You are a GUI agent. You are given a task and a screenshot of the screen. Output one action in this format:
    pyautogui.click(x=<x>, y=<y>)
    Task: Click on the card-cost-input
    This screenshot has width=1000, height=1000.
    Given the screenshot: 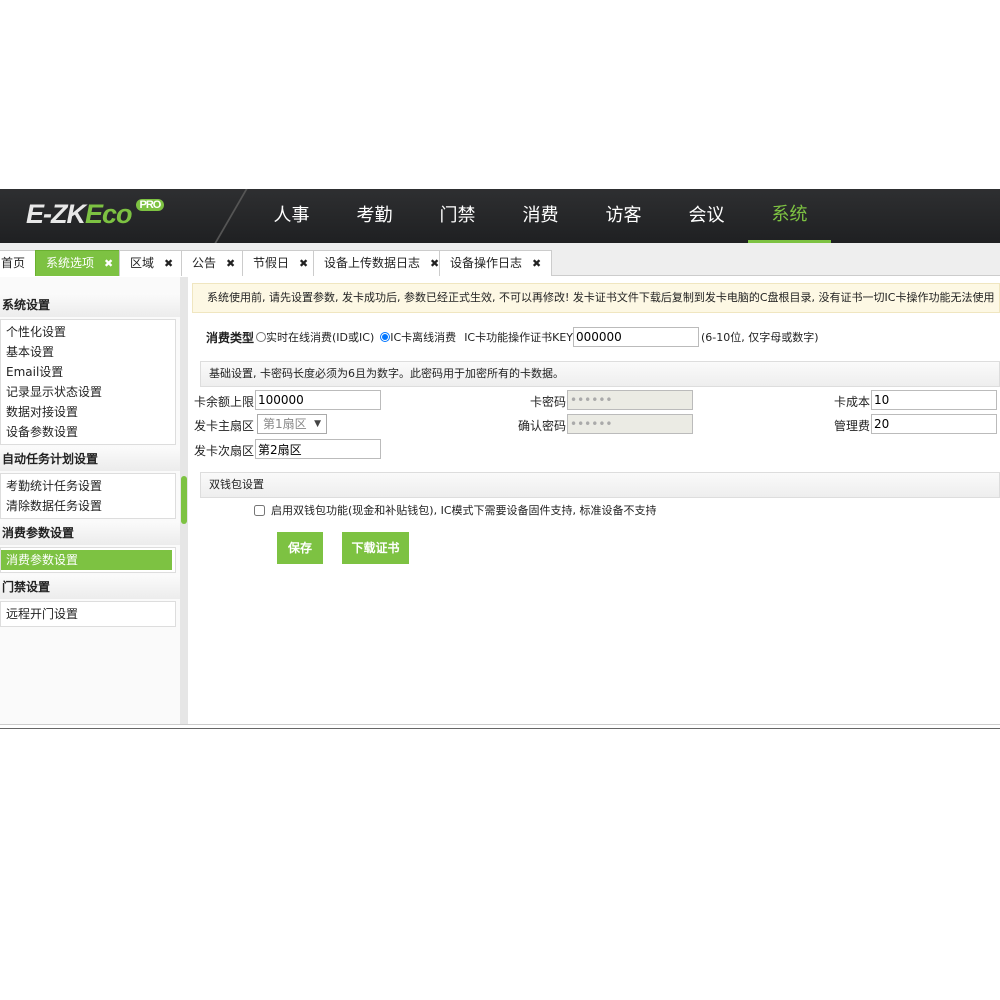 What is the action you would take?
    pyautogui.click(x=934, y=400)
    